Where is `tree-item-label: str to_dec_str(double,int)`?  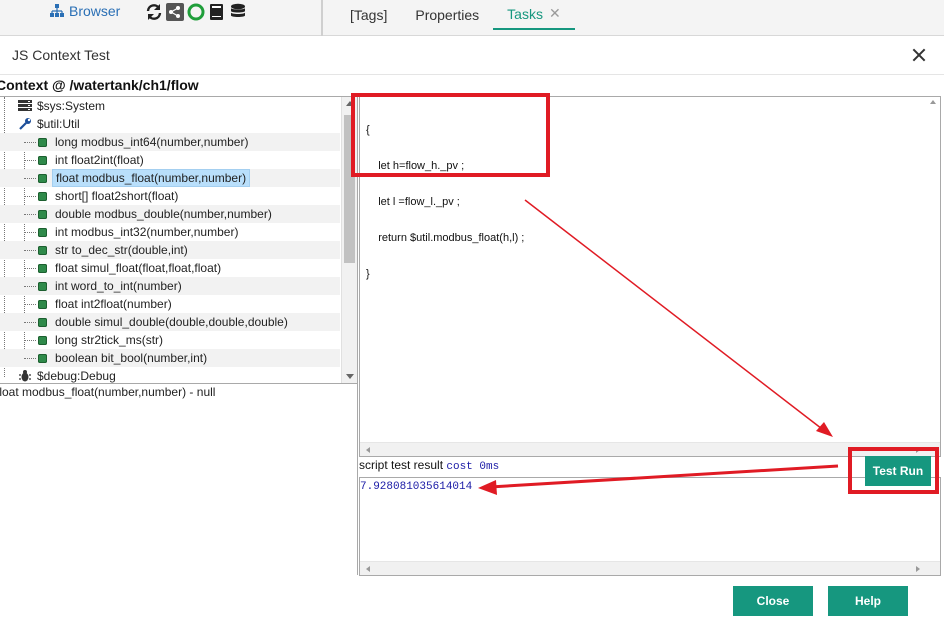
tree-item-label: str to_dec_str(double,int) is located at coordinates (121, 250).